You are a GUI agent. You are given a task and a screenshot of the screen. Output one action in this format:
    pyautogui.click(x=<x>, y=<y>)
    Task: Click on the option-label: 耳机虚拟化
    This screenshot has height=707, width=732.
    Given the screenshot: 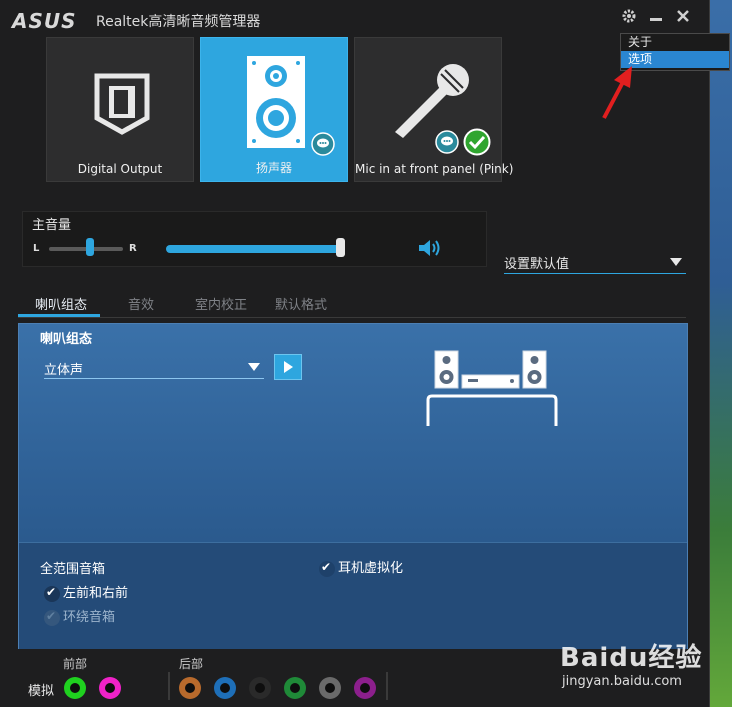 What is the action you would take?
    pyautogui.click(x=371, y=568)
    